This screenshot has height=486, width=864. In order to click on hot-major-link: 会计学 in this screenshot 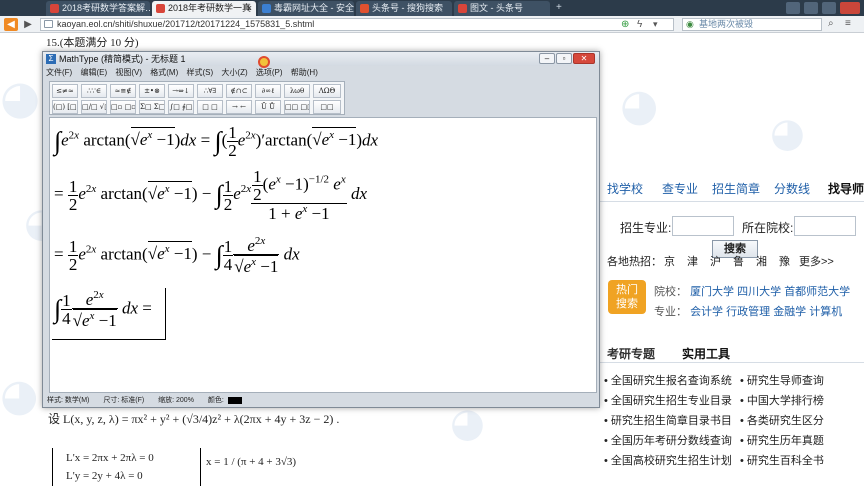, I will do `click(706, 312)`.